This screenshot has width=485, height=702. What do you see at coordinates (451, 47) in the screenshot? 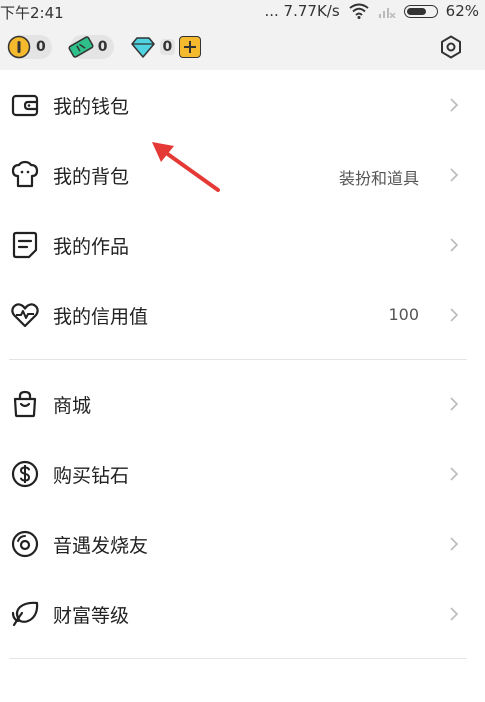
I see `settings-hexagon-icon` at bounding box center [451, 47].